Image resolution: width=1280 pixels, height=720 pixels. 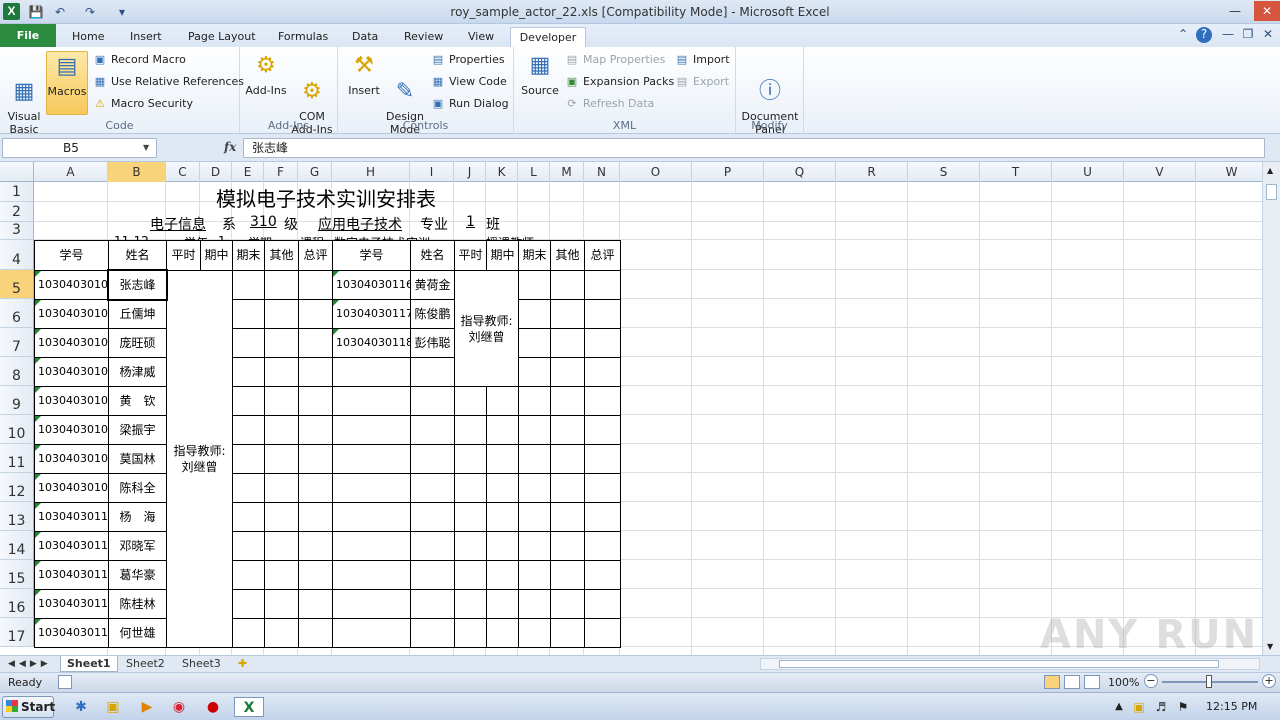 What do you see at coordinates (432, 343) in the screenshot?
I see `student-name-right: 彭伟聪` at bounding box center [432, 343].